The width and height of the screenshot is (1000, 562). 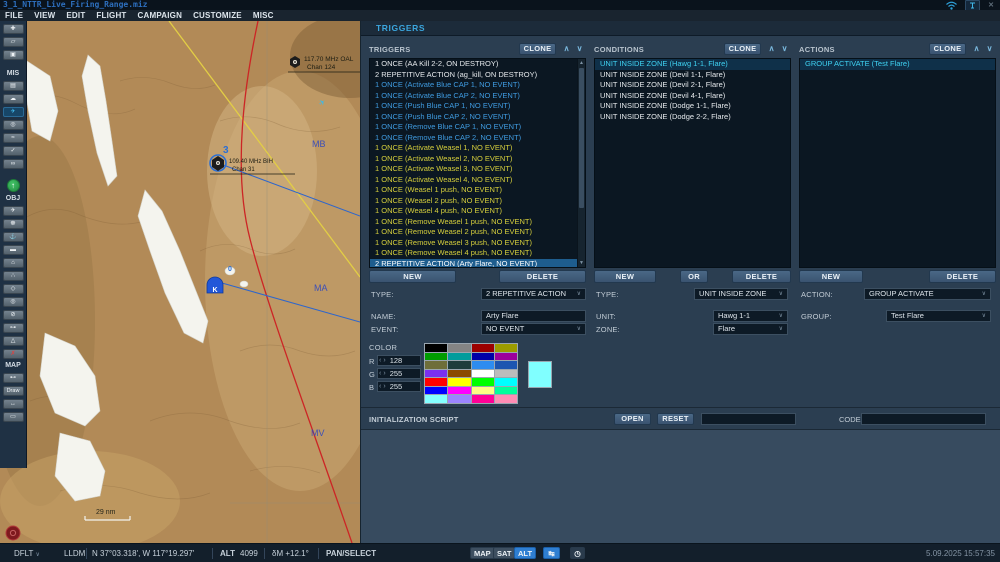 What do you see at coordinates (263, 15) in the screenshot?
I see `menu-misc: MISC` at bounding box center [263, 15].